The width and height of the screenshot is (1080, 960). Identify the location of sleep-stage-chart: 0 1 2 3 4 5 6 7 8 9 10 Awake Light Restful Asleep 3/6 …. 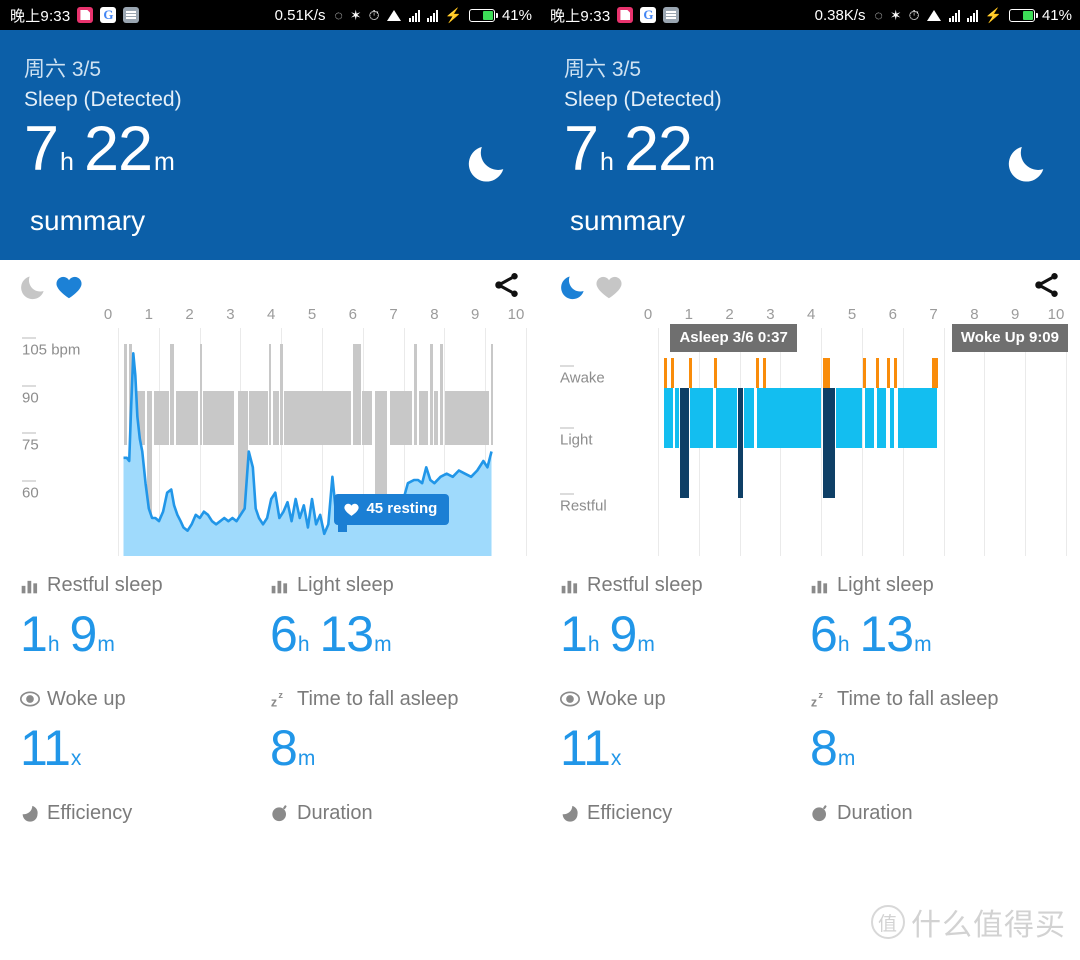
(810, 431).